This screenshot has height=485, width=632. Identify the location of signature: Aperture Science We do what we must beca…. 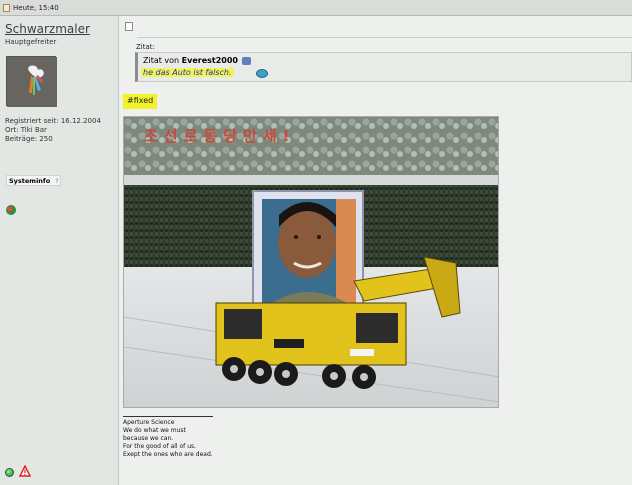
(168, 439).